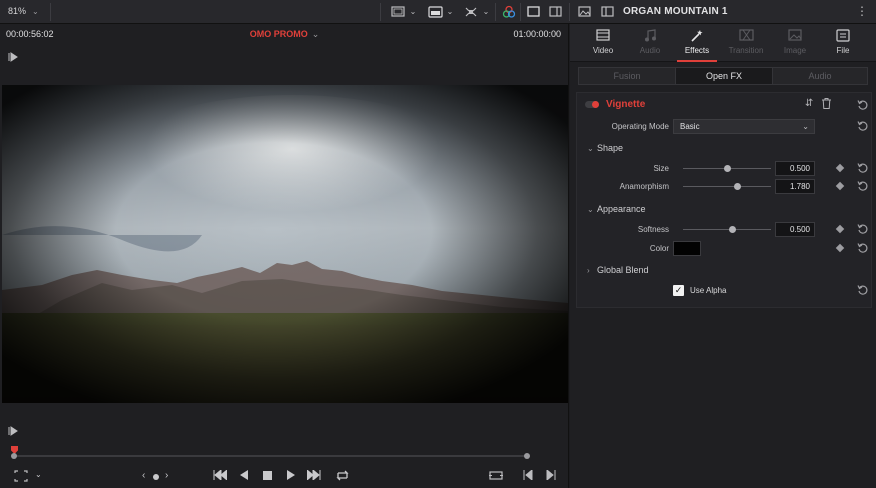  I want to click on magic-wand-icon, so click(697, 36).